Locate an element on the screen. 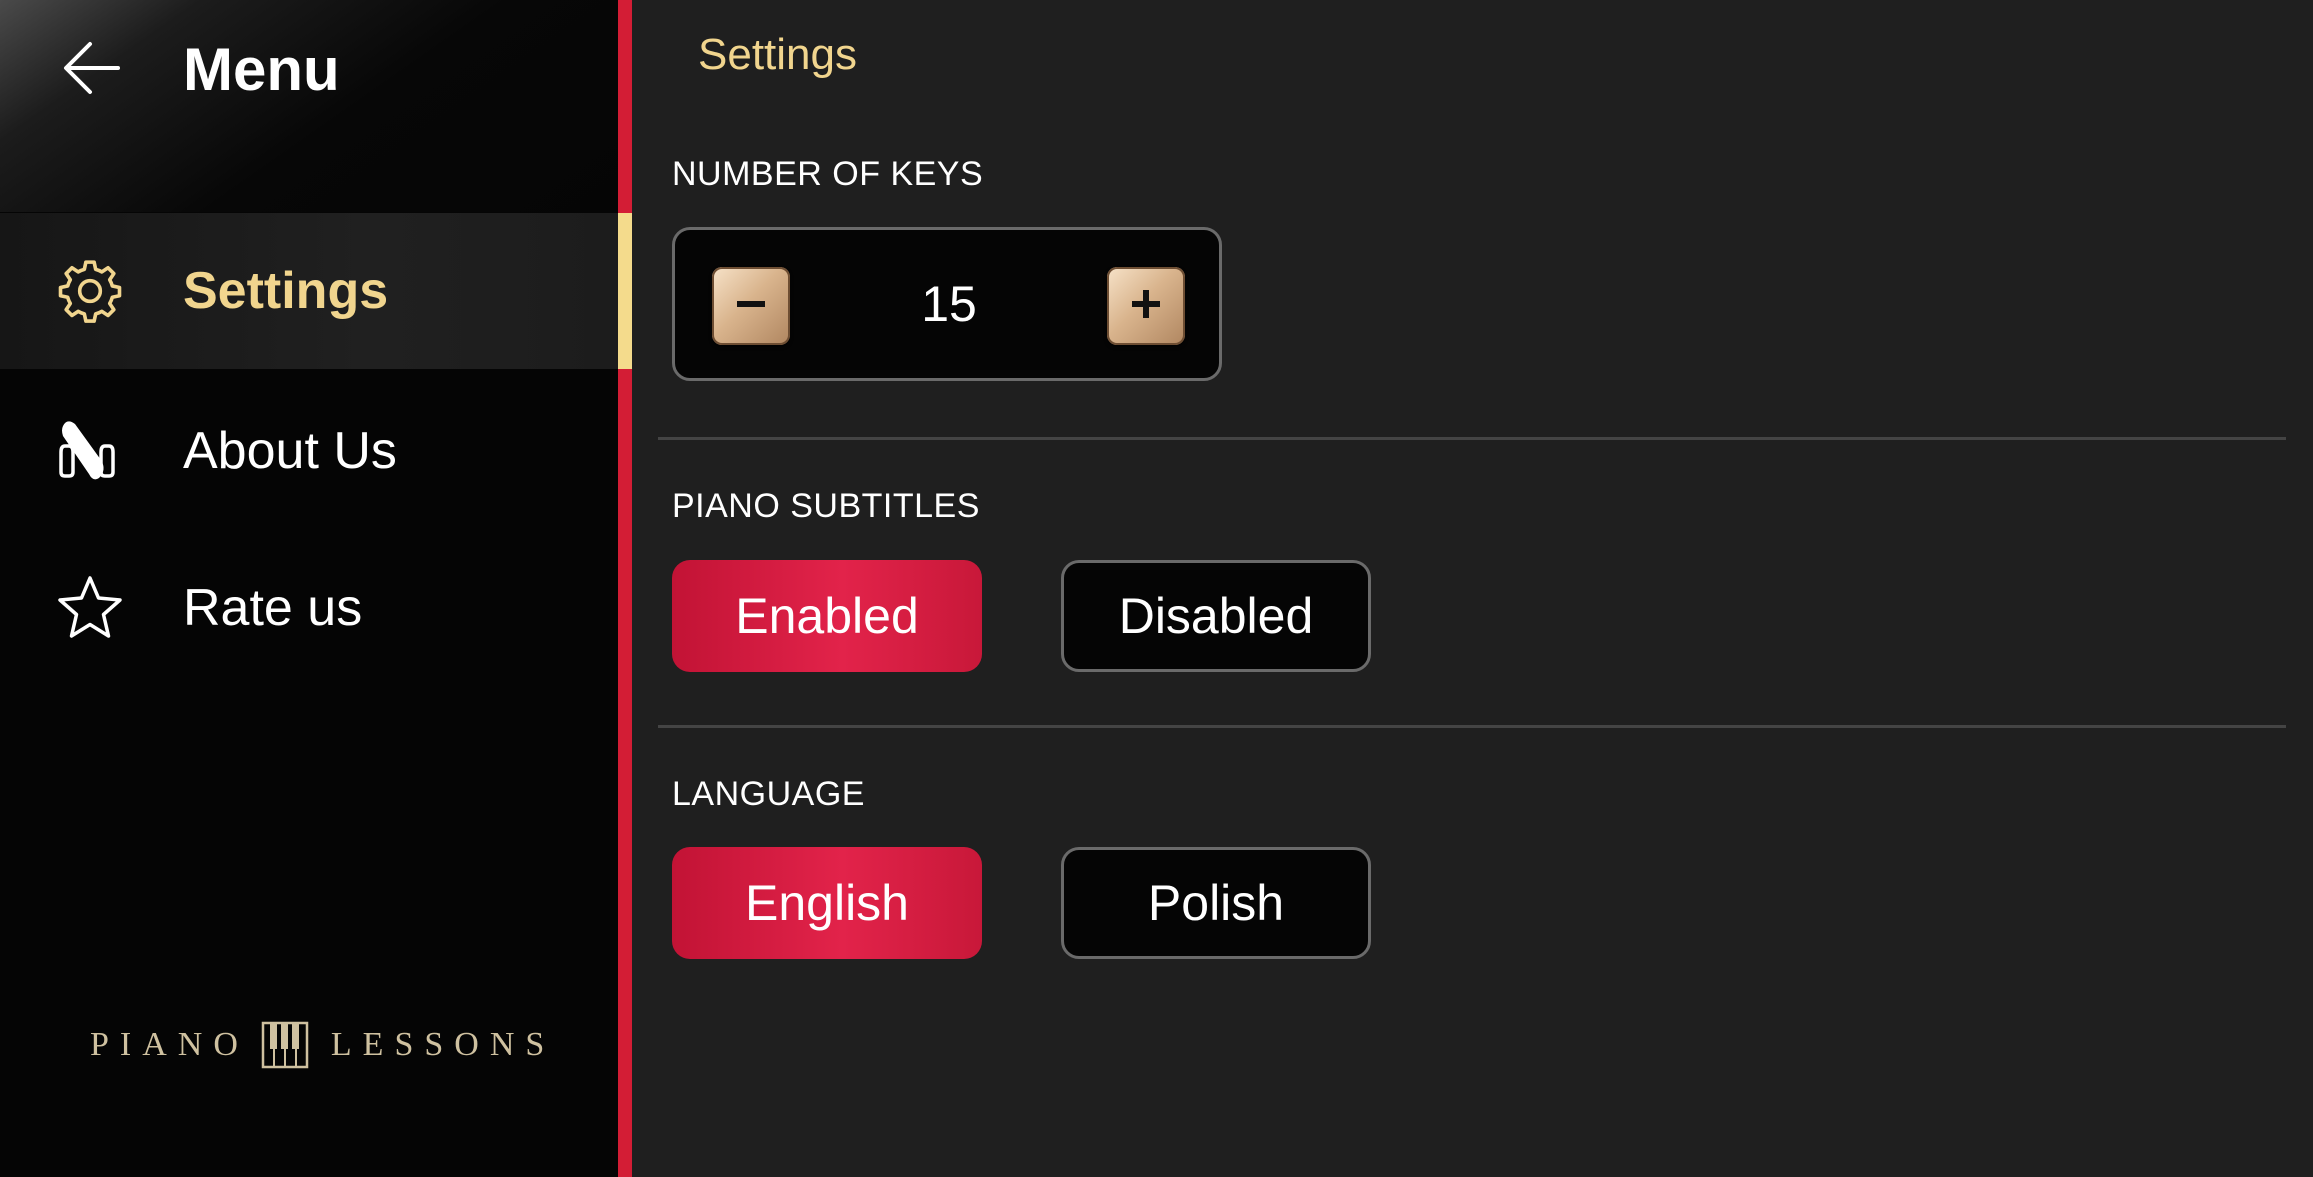 The image size is (2313, 1177). brand-text-right: LESSONS is located at coordinates (443, 1044).